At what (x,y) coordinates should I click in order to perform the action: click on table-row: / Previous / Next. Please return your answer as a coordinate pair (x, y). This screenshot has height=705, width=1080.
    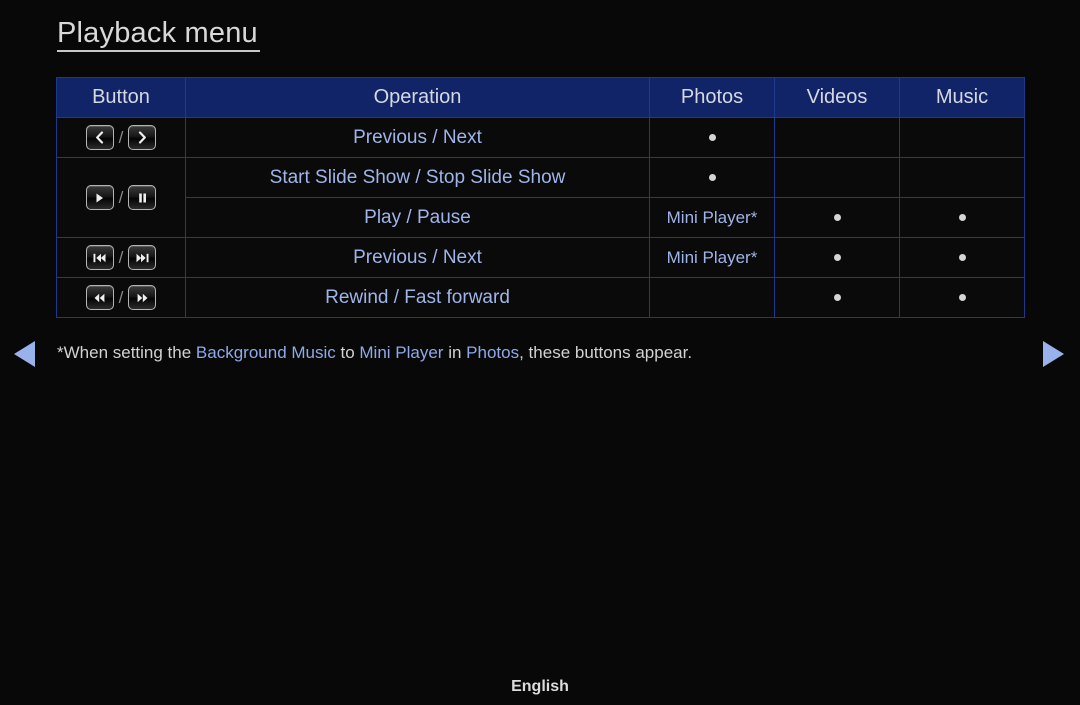
    Looking at the image, I should click on (540, 137).